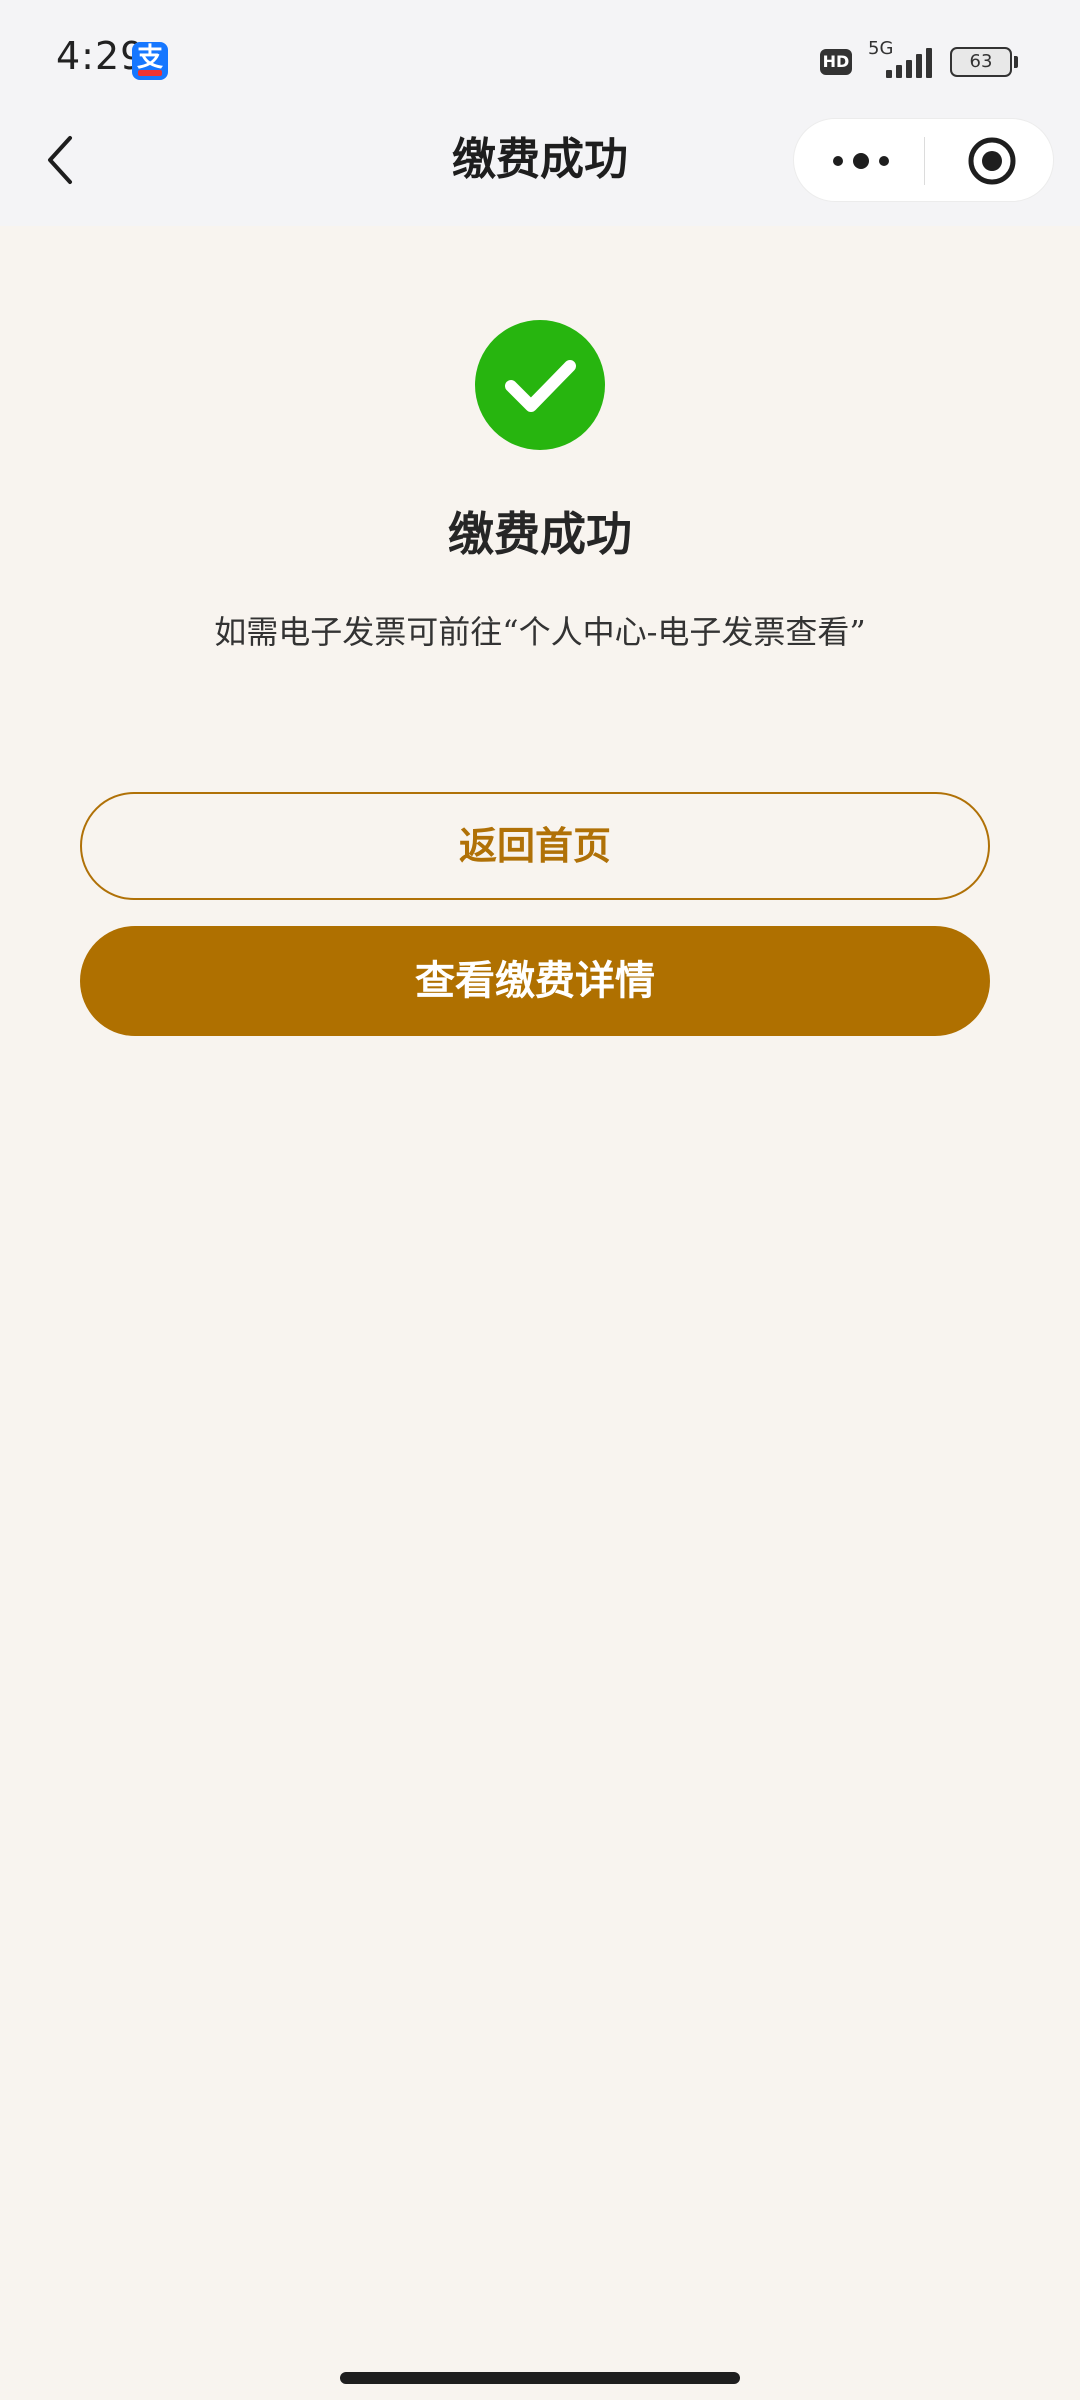 Image resolution: width=1080 pixels, height=2400 pixels. What do you see at coordinates (149, 58) in the screenshot?
I see `alipay-icon-glyph: 支` at bounding box center [149, 58].